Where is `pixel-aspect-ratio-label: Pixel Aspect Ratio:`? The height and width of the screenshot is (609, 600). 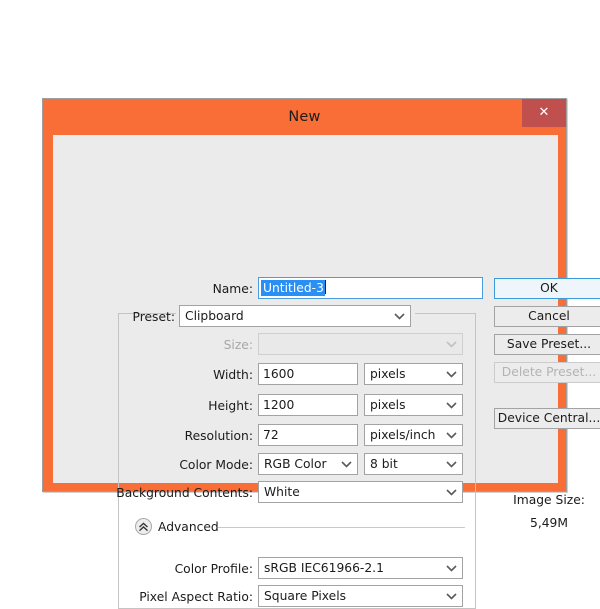 pixel-aspect-ratio-label: Pixel Aspect Ratio: is located at coordinates (196, 597).